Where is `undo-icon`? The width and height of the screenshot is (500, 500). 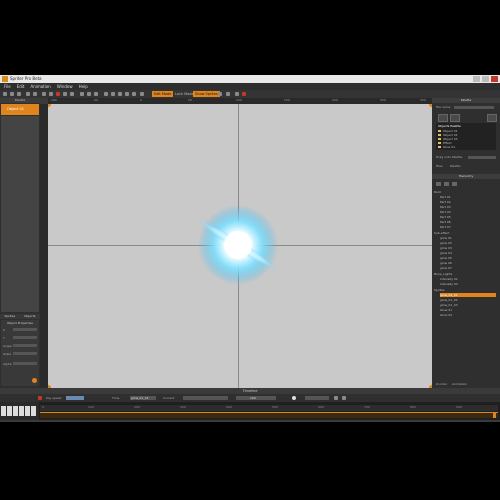 undo-icon is located at coordinates (28, 94).